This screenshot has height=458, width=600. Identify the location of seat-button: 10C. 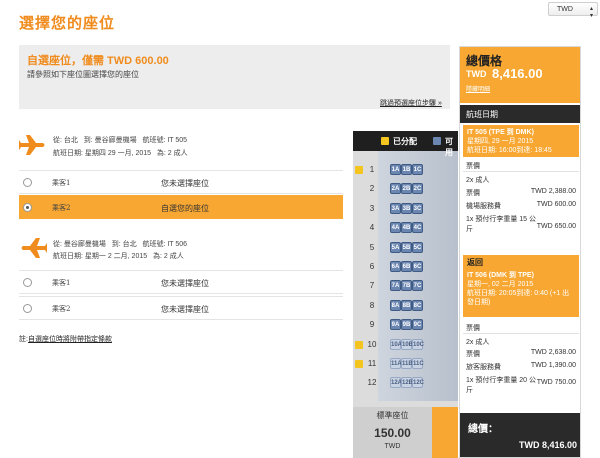
(418, 344).